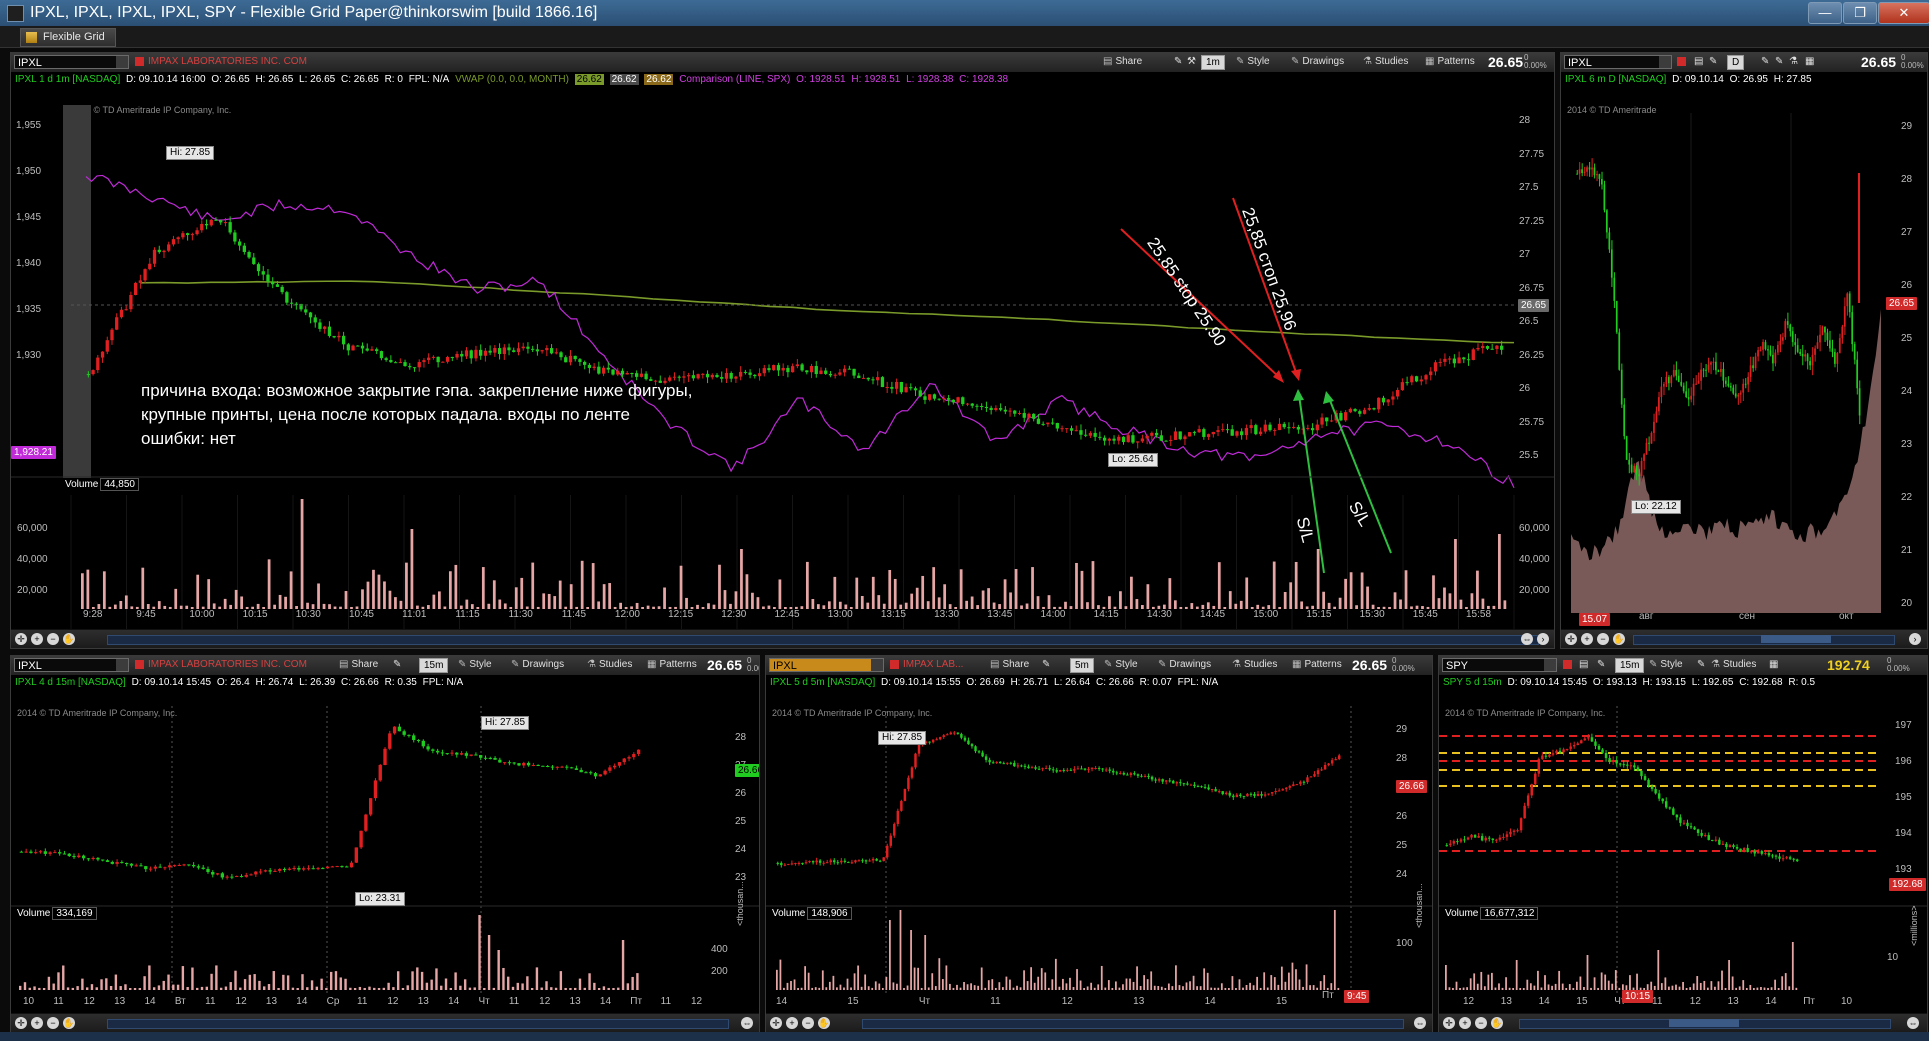 This screenshot has height=1041, width=1929. What do you see at coordinates (362, 1001) in the screenshot?
I see `bl-time-label: 11` at bounding box center [362, 1001].